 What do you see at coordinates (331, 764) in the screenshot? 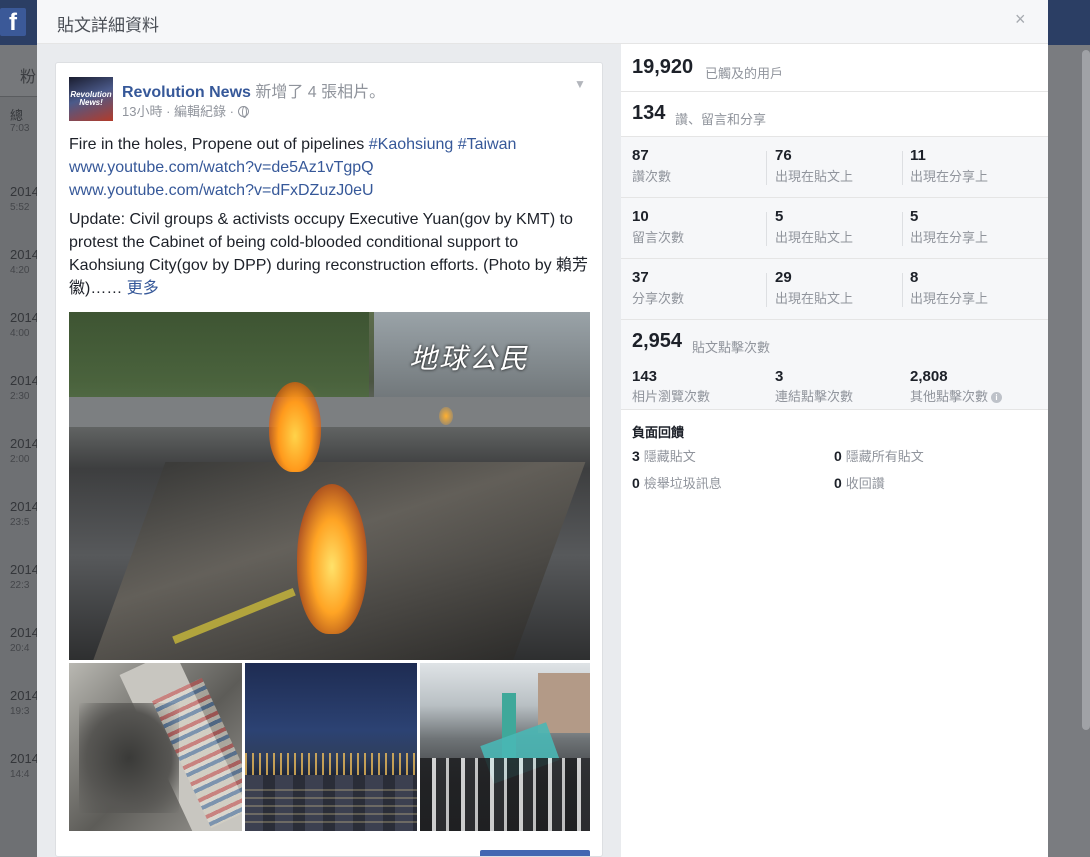
I see `thumb-city-lights` at bounding box center [331, 764].